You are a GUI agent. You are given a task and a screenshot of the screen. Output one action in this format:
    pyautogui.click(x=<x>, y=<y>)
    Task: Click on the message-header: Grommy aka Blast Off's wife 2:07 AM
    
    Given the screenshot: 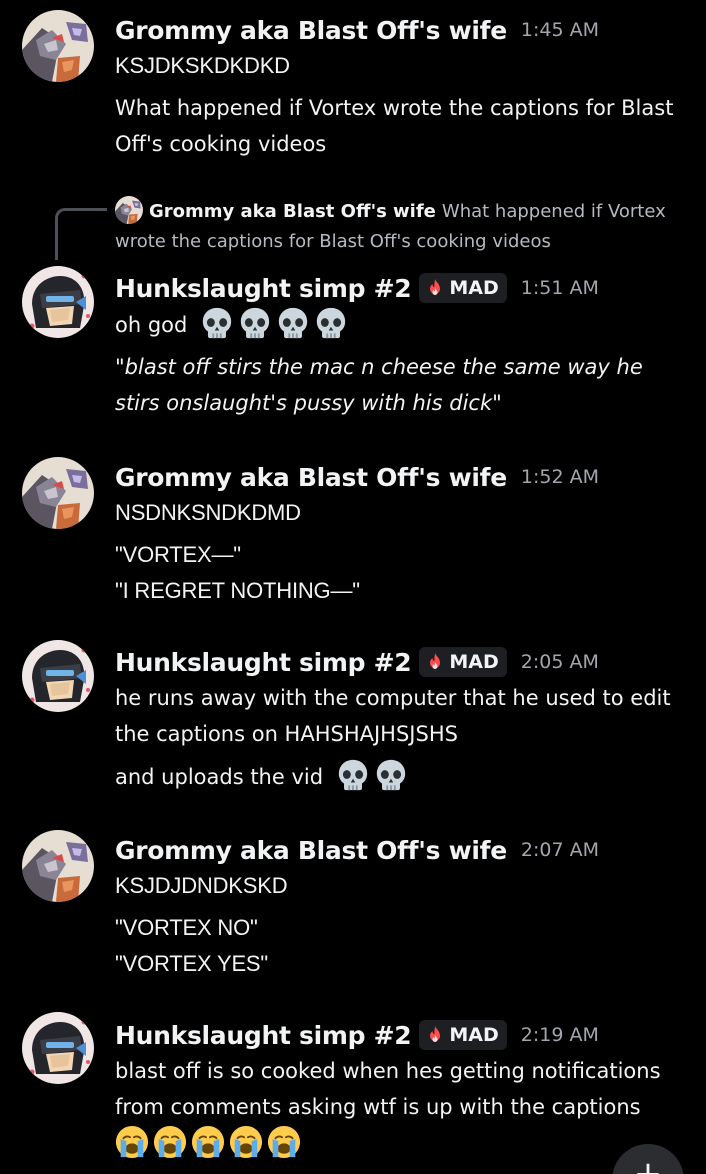 What is the action you would take?
    pyautogui.click(x=405, y=850)
    